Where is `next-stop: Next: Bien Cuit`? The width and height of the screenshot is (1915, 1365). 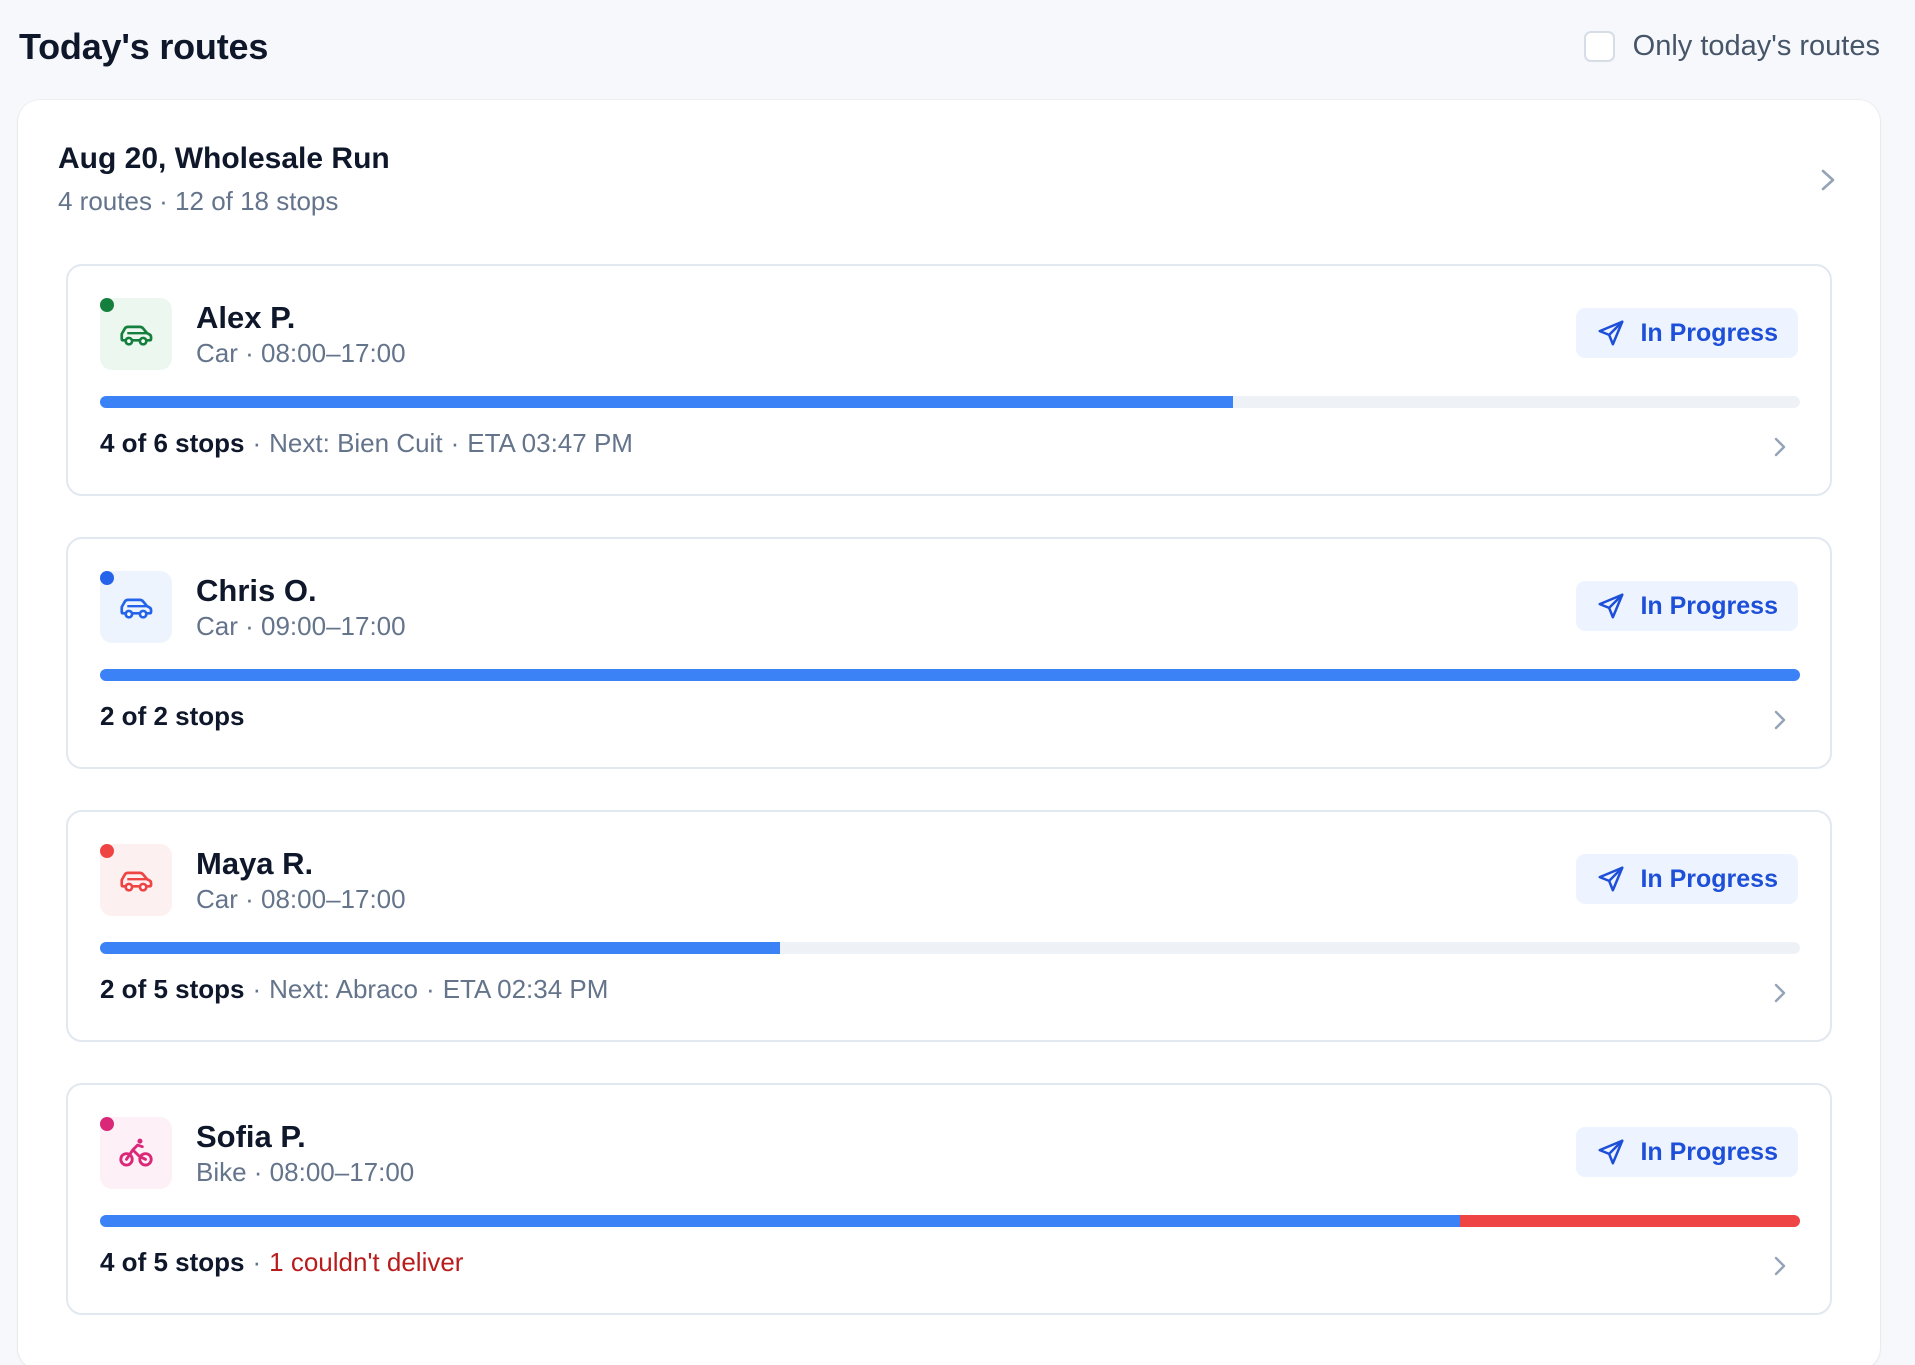
next-stop: Next: Bien Cuit is located at coordinates (356, 443).